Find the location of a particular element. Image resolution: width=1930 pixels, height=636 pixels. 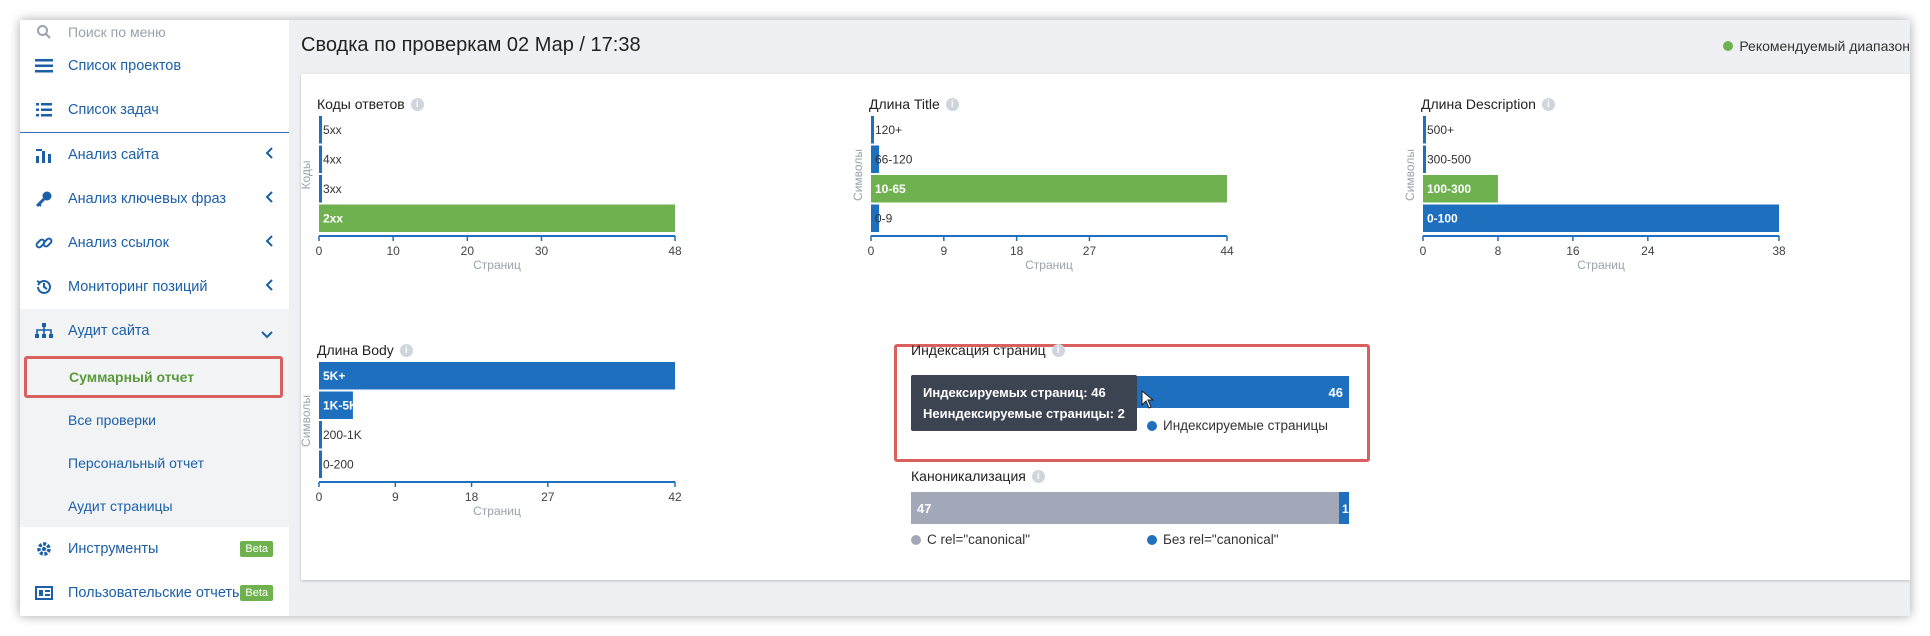

category-label: 3xx is located at coordinates (332, 189).